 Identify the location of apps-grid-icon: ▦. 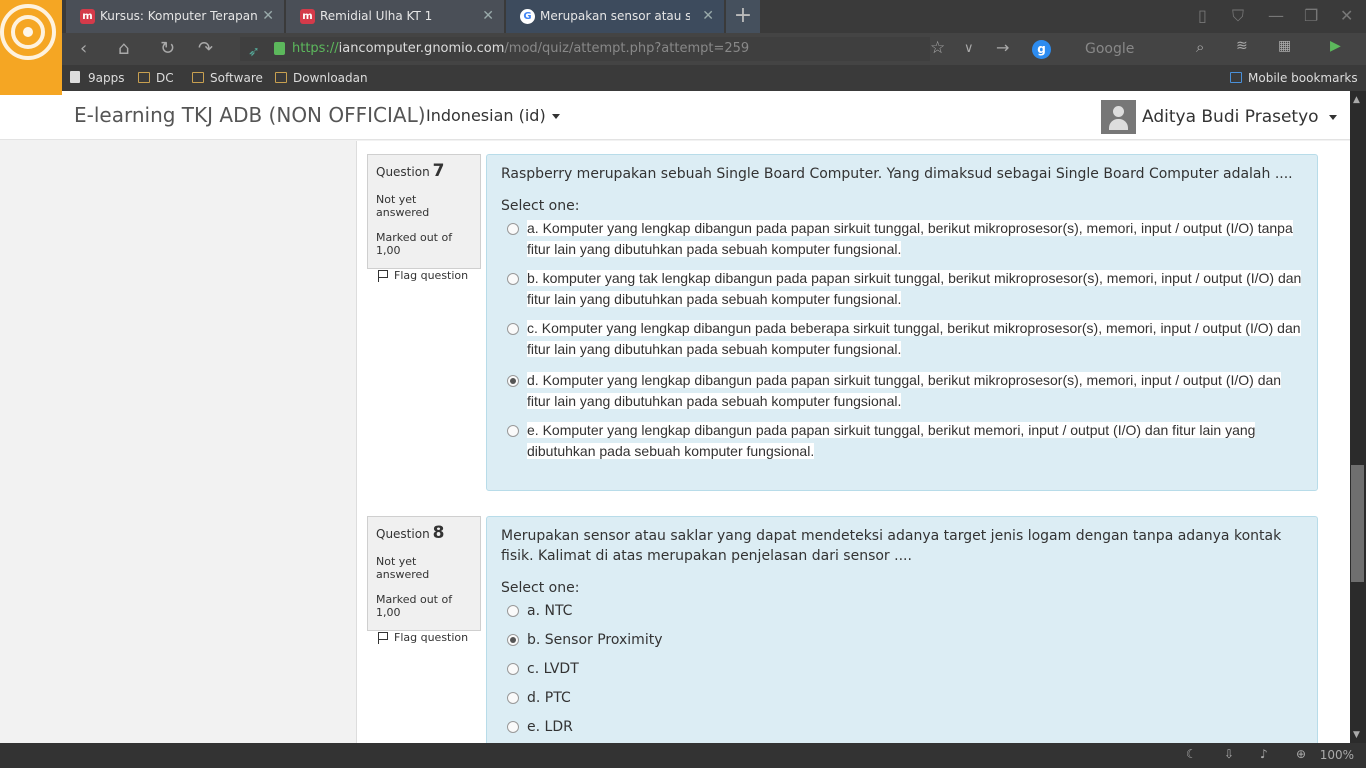
(1284, 46).